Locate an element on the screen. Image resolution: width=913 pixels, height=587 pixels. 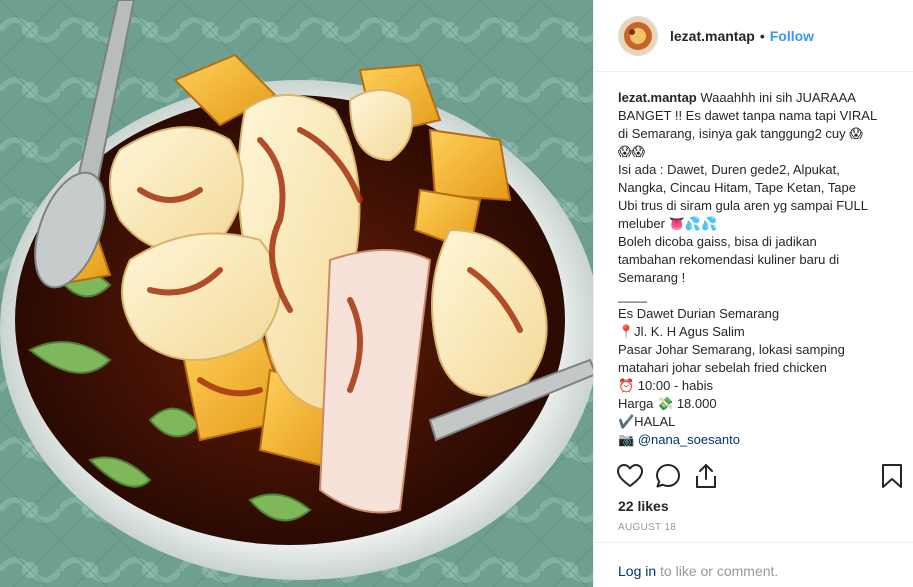
header-username: lezat.mantap is located at coordinates (712, 36).